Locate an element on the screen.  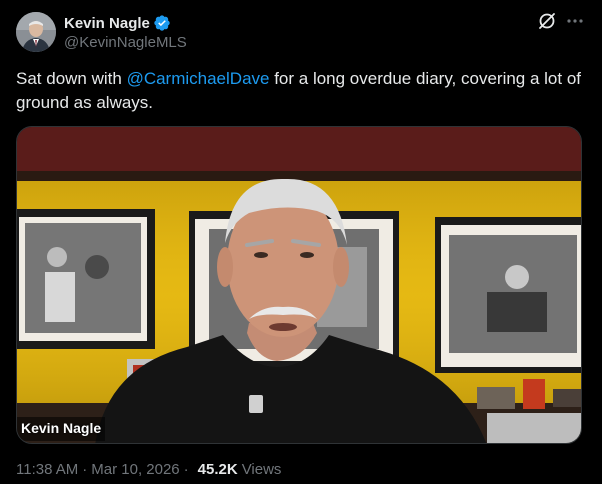
header-actions is located at coordinates (561, 23).